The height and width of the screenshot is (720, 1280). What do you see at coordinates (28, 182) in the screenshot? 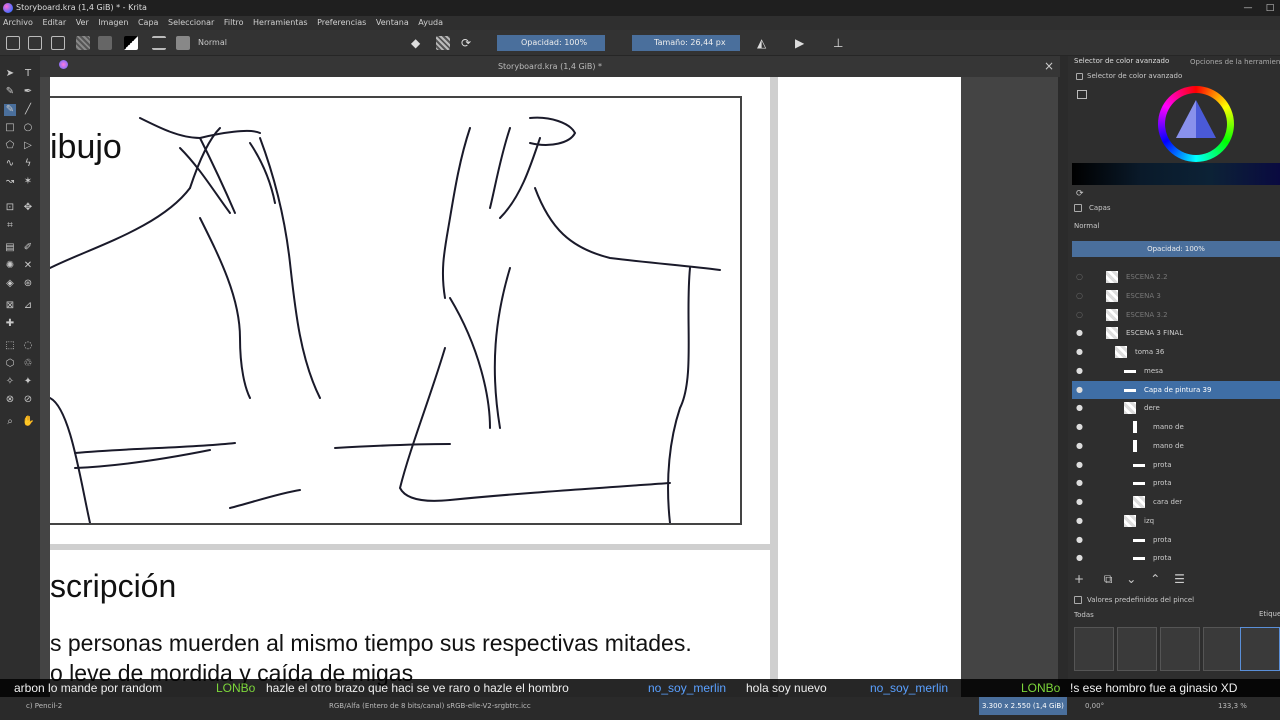
I see `multibrush-icon: ✶` at bounding box center [28, 182].